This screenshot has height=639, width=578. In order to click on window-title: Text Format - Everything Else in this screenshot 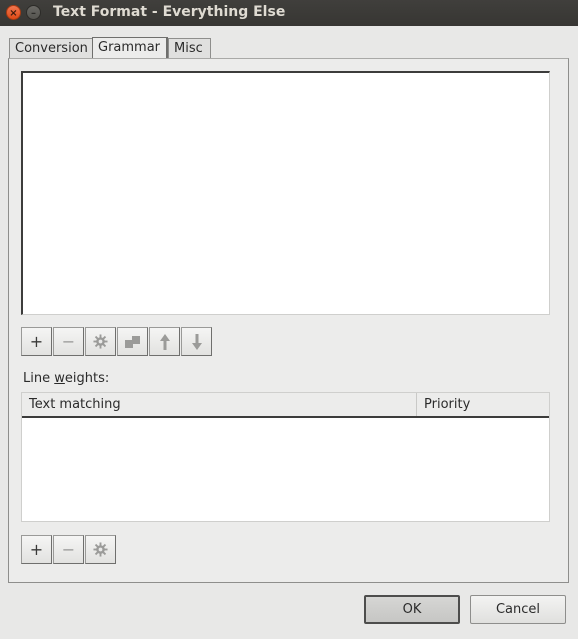, I will do `click(169, 12)`.